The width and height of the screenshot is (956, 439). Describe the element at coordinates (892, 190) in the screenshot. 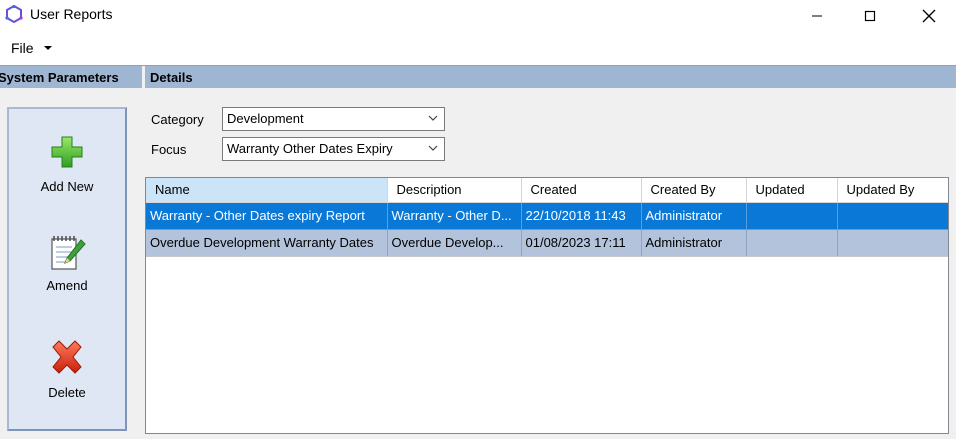

I see `column-header-updated-by: Updated By` at that location.